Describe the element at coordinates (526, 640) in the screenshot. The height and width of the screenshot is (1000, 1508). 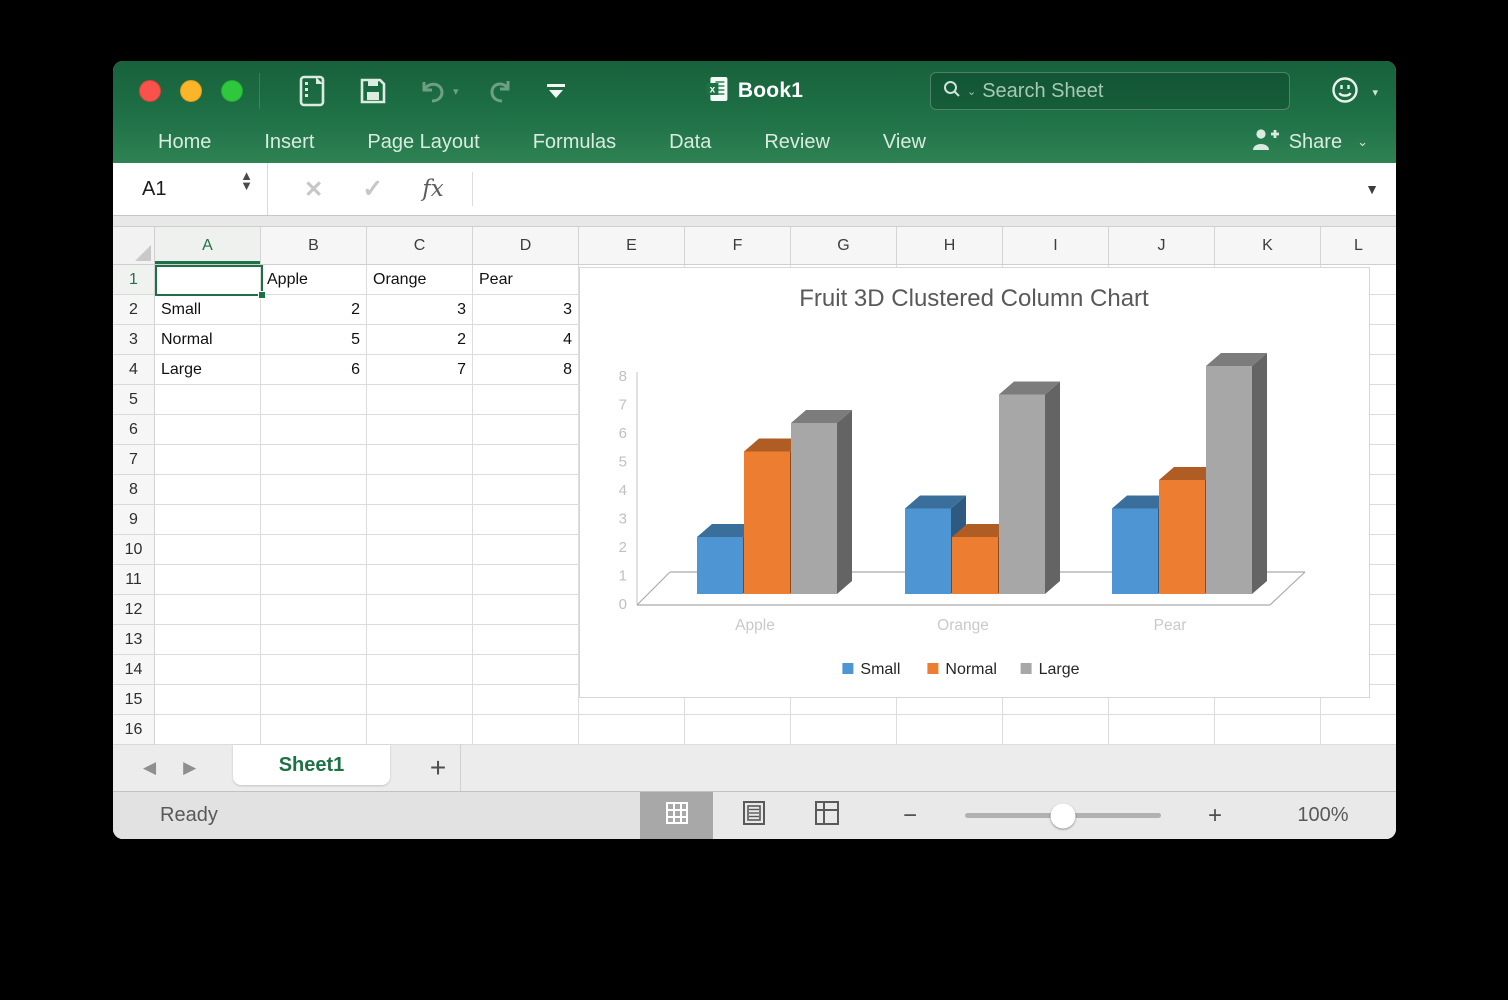
I see `cell-D13` at that location.